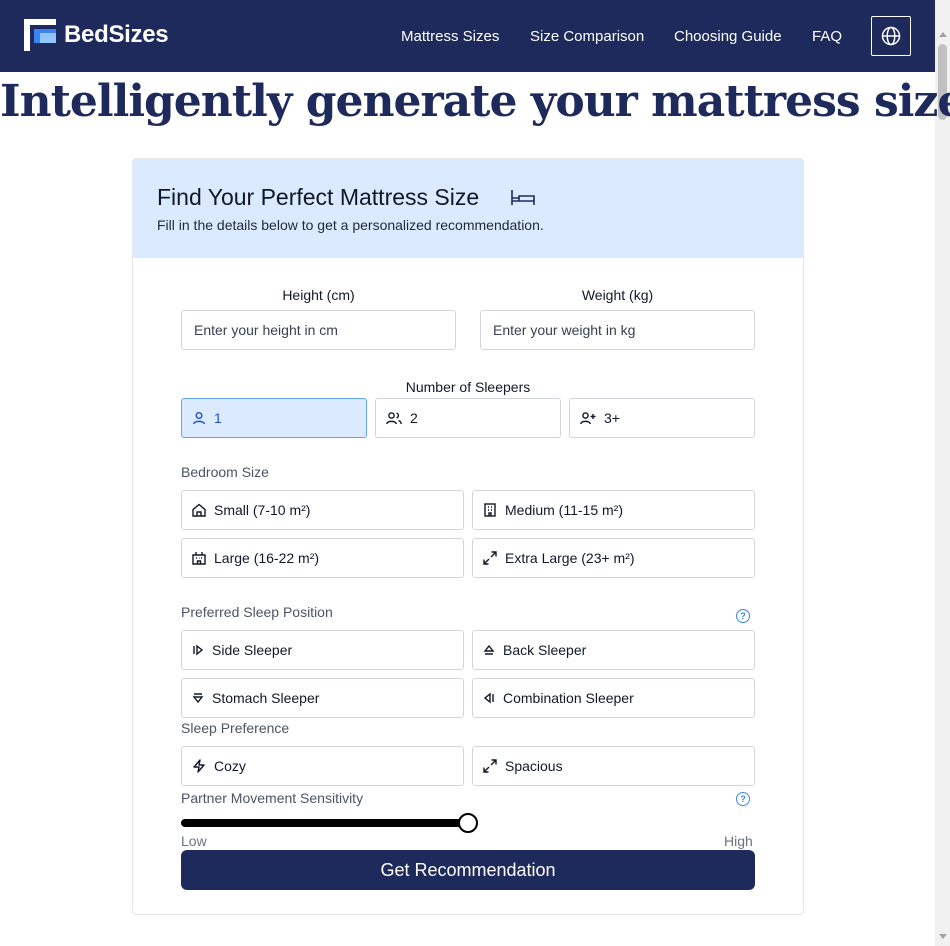  Describe the element at coordinates (318, 295) in the screenshot. I see `height-label: Height (cm)` at that location.